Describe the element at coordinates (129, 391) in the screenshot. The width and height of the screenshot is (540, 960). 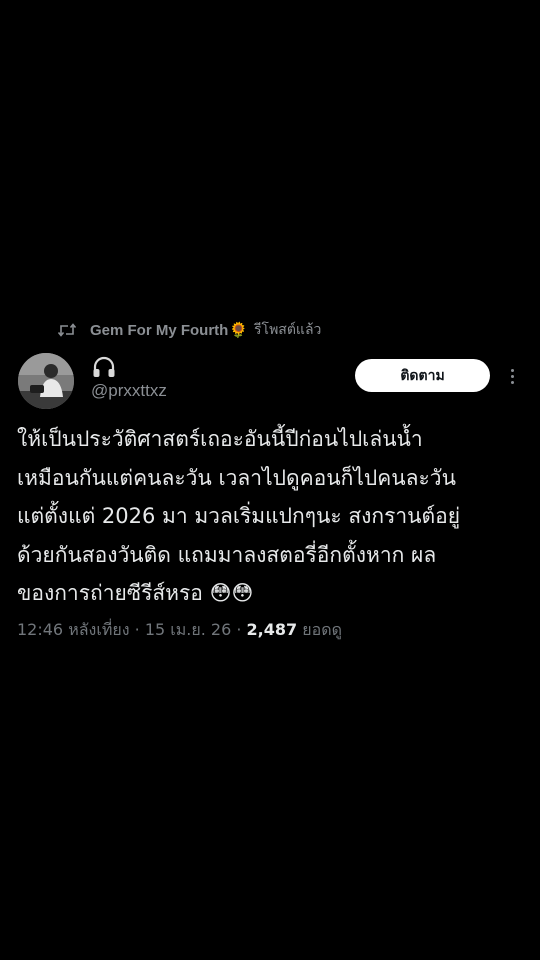
I see `author-handle: @prxxttxz` at that location.